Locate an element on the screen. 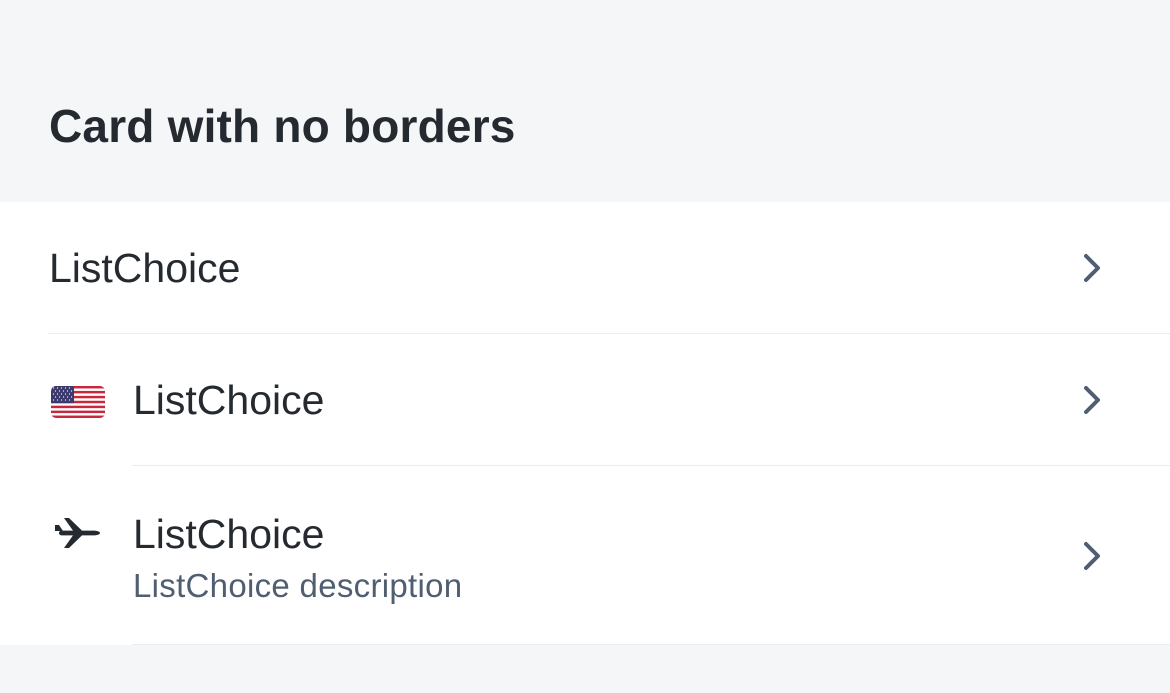 The height and width of the screenshot is (693, 1170). list-choice-description: ListChoice description is located at coordinates (298, 585).